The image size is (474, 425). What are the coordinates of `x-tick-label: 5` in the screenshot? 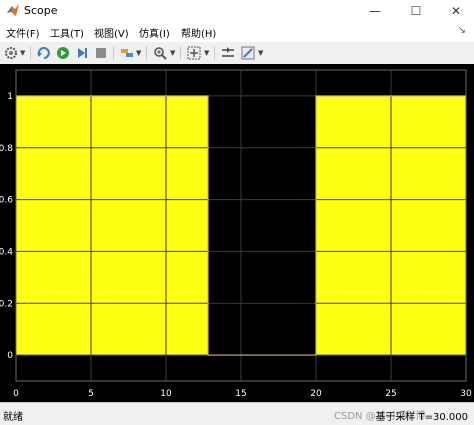 It's located at (91, 394).